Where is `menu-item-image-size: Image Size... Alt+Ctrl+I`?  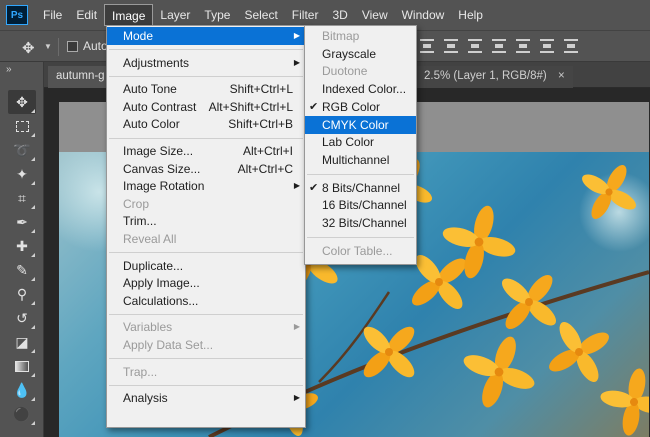
menu-item-image-size: Image Size... Alt+Ctrl+I is located at coordinates (206, 151).